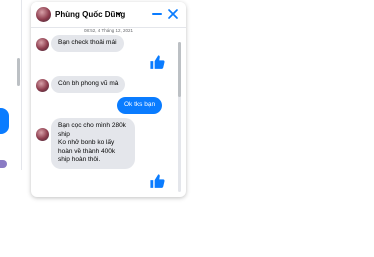  I want to click on background-chat-panel, so click(11, 85).